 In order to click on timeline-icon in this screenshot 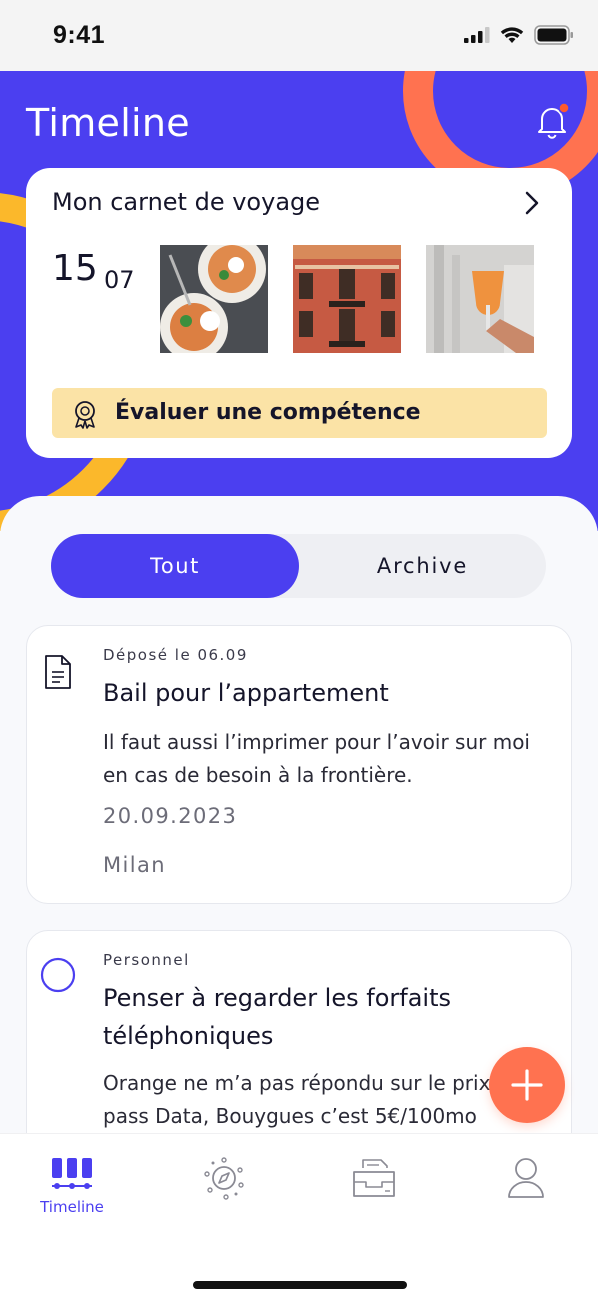, I will do `click(72, 1173)`.